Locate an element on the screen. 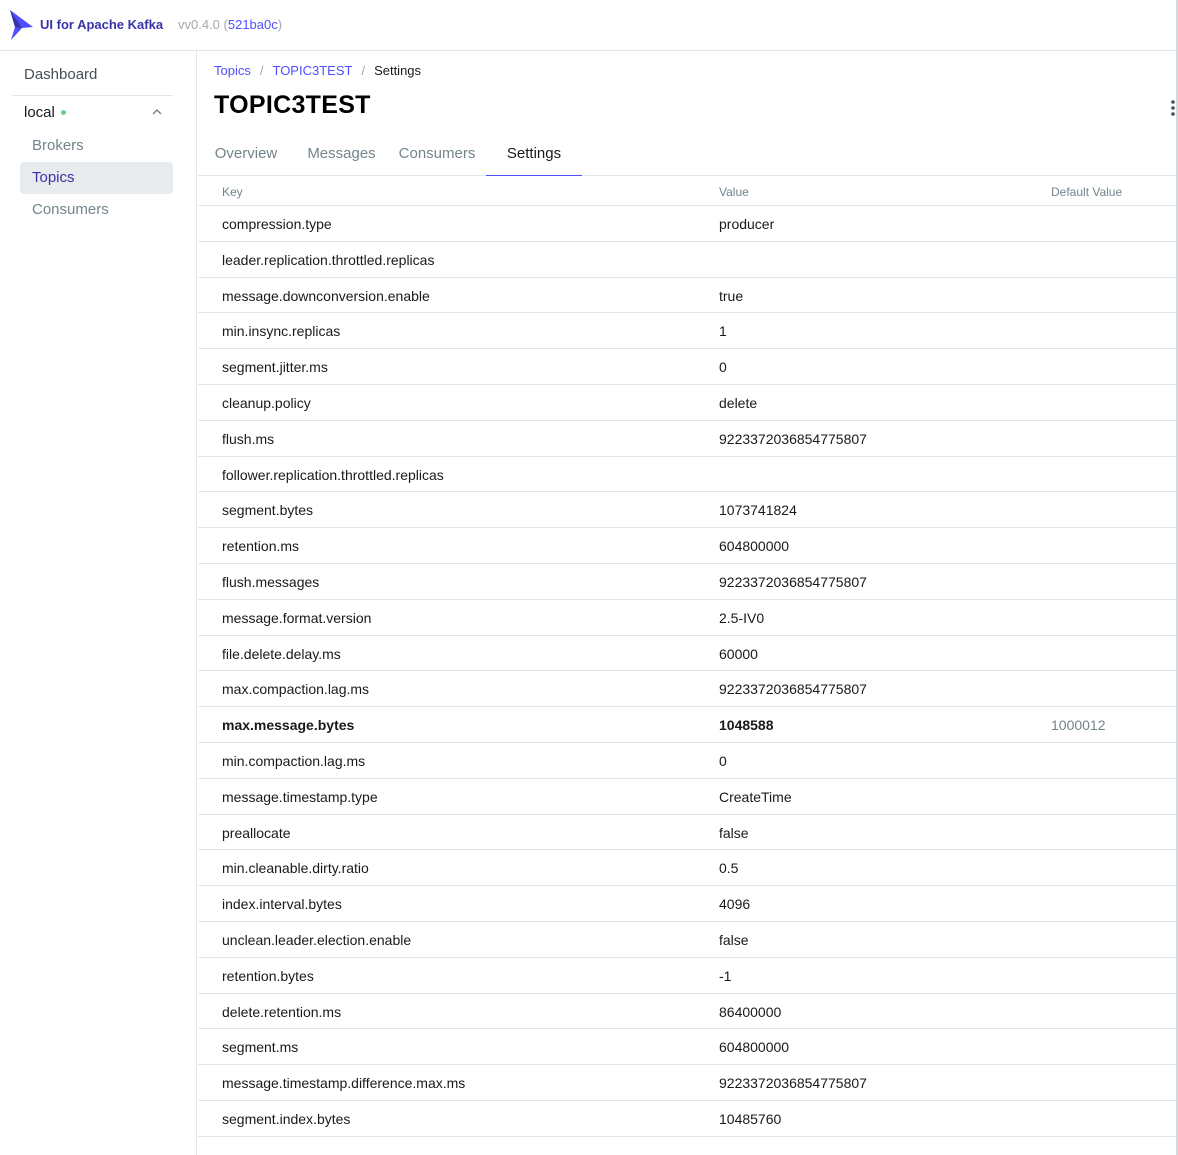 Image resolution: width=1178 pixels, height=1155 pixels. config-key: segment.bytes is located at coordinates (268, 510).